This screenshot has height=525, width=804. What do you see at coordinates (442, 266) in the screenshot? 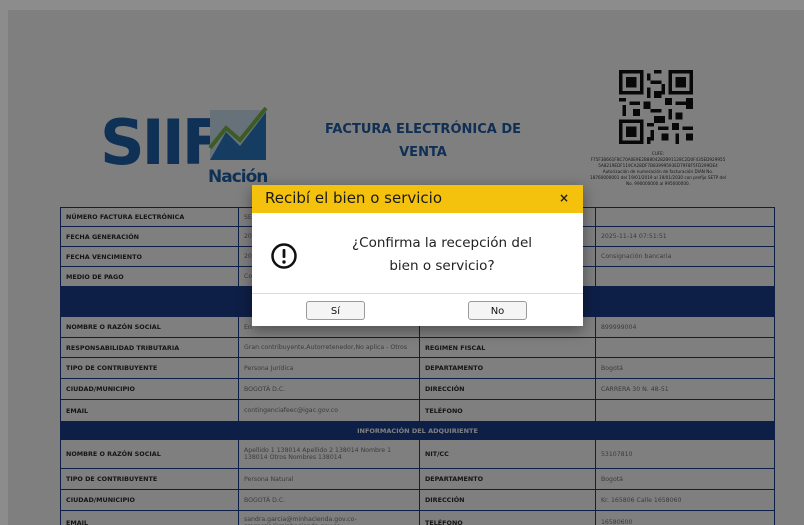
I see `dialog-message-line2: bien o servicio?` at bounding box center [442, 266].